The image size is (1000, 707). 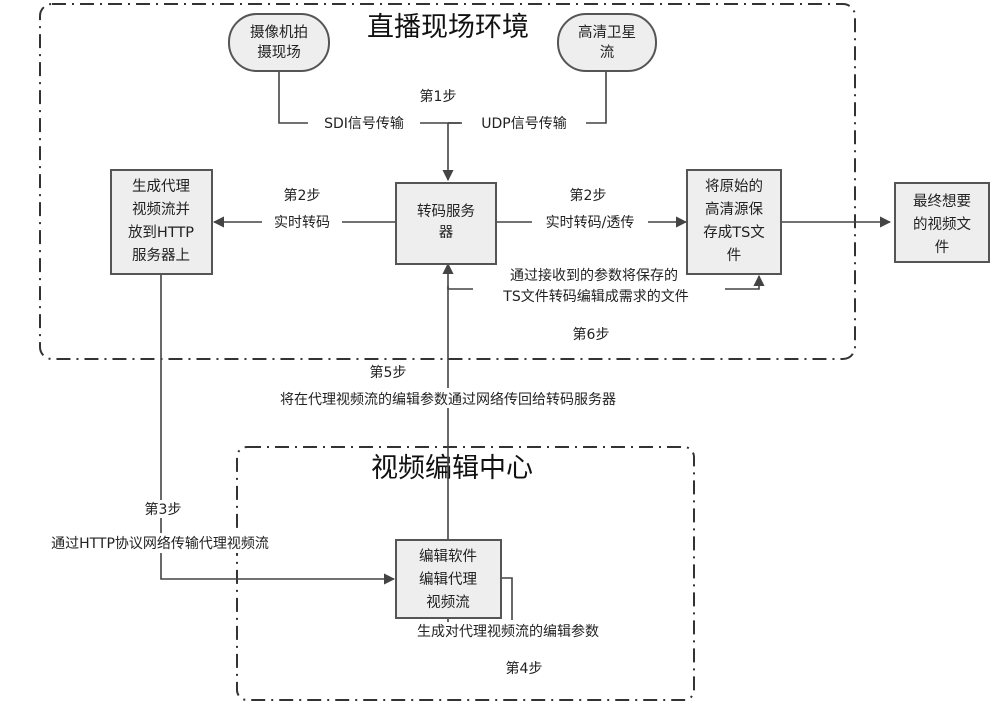 What do you see at coordinates (302, 223) in the screenshot?
I see `realtime-transcode-label: 实时转码` at bounding box center [302, 223].